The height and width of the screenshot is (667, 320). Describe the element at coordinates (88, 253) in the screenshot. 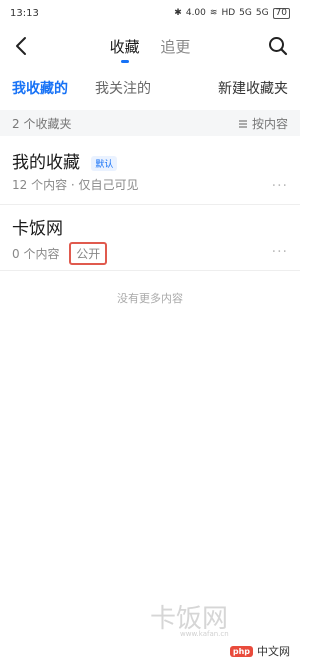

I see `public-badge: 公开` at that location.